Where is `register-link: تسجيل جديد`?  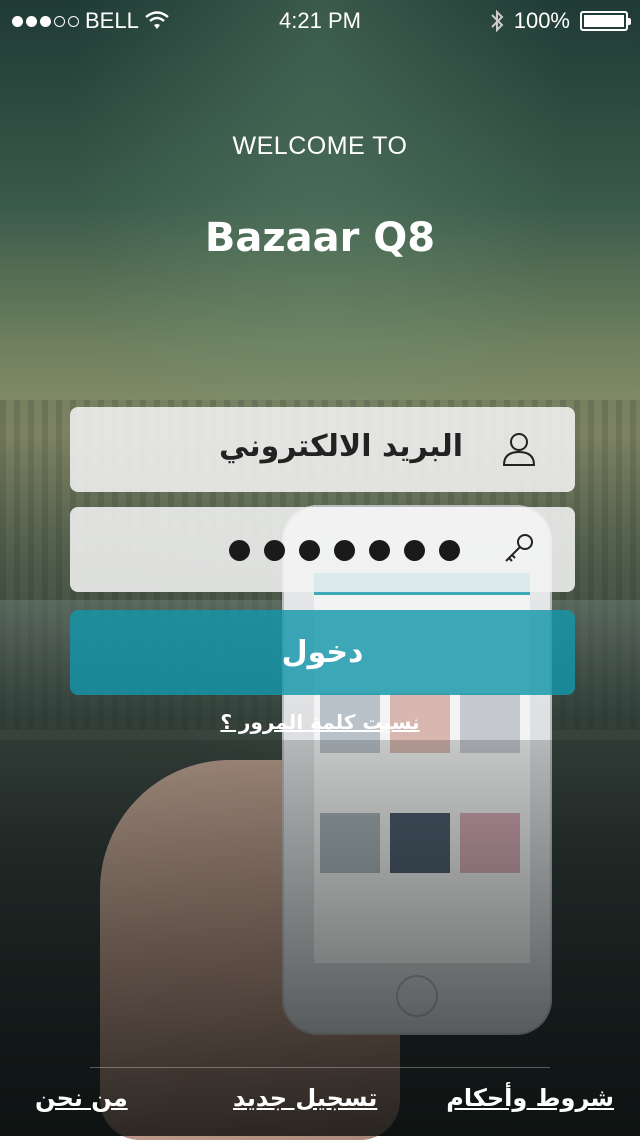
register-link: تسجيل جديد is located at coordinates (305, 1098).